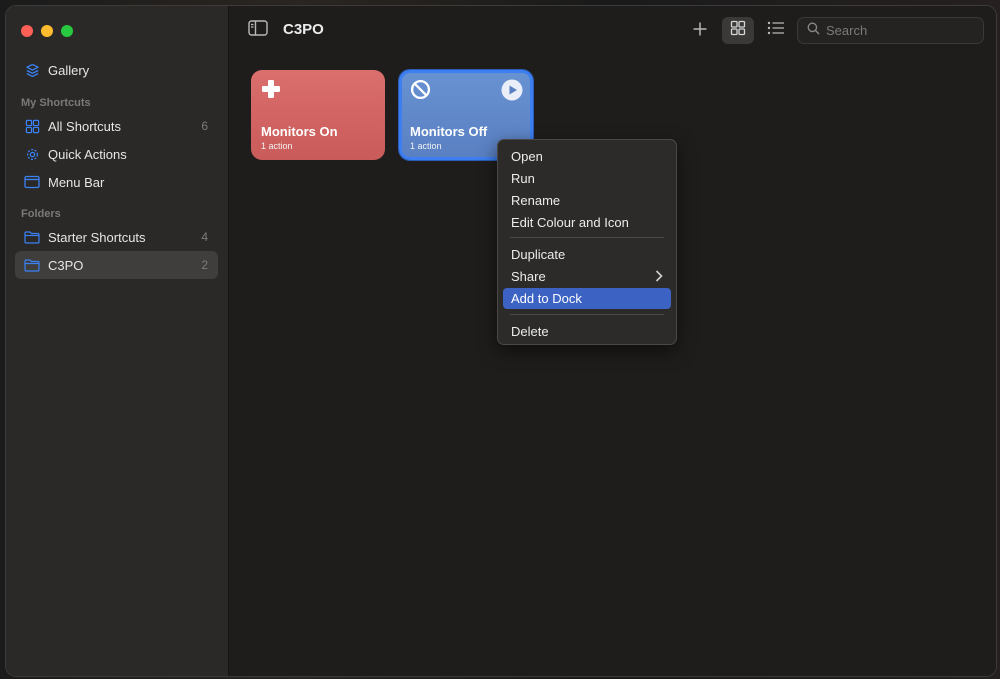 This screenshot has height=679, width=1000. I want to click on section-label-folders: Folders, so click(41, 214).